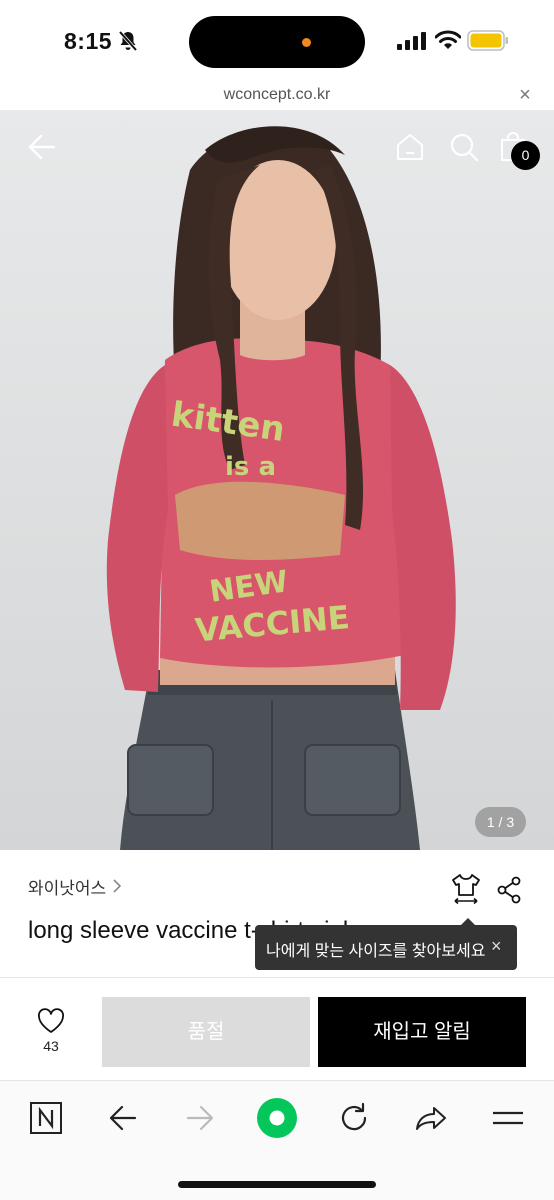  Describe the element at coordinates (431, 1118) in the screenshot. I see `share-arrow-icon` at that location.